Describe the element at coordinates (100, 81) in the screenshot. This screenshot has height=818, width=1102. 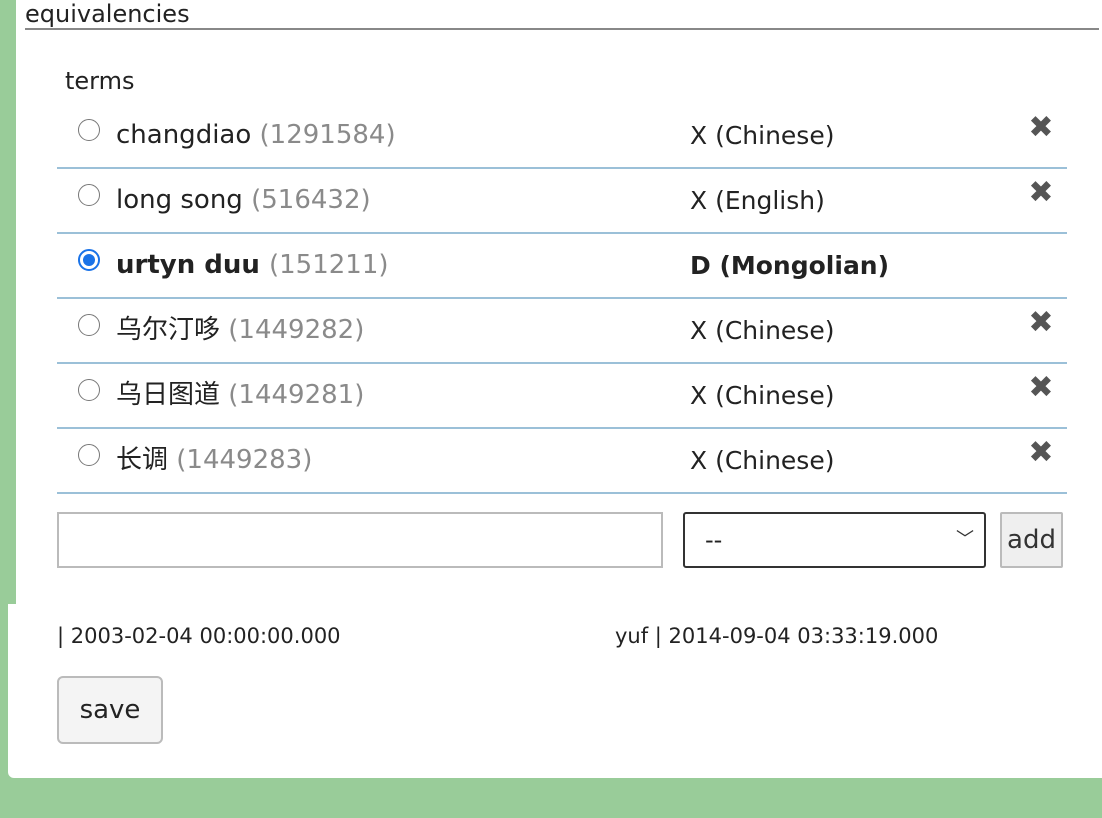
I see `terms-label: terms` at that location.